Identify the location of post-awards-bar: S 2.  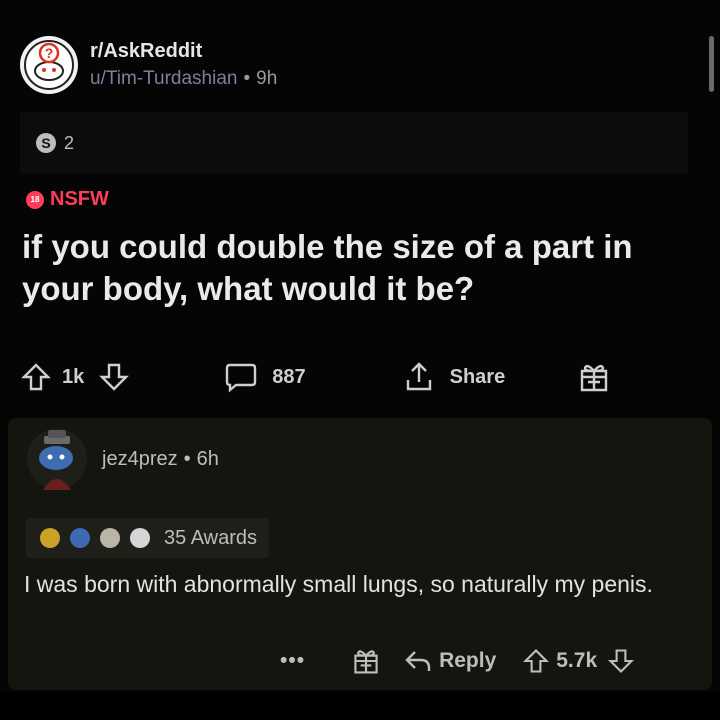
(354, 143).